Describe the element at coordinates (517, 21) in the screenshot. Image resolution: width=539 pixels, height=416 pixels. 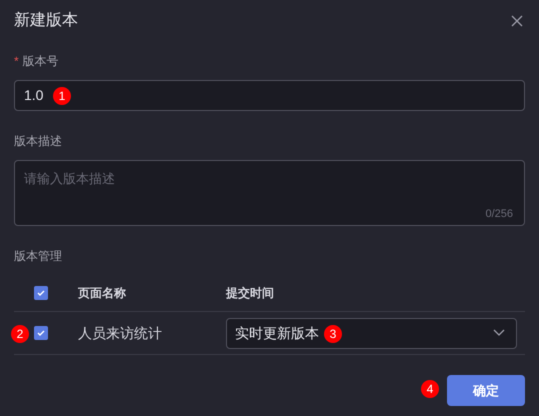
I see `close-icon` at that location.